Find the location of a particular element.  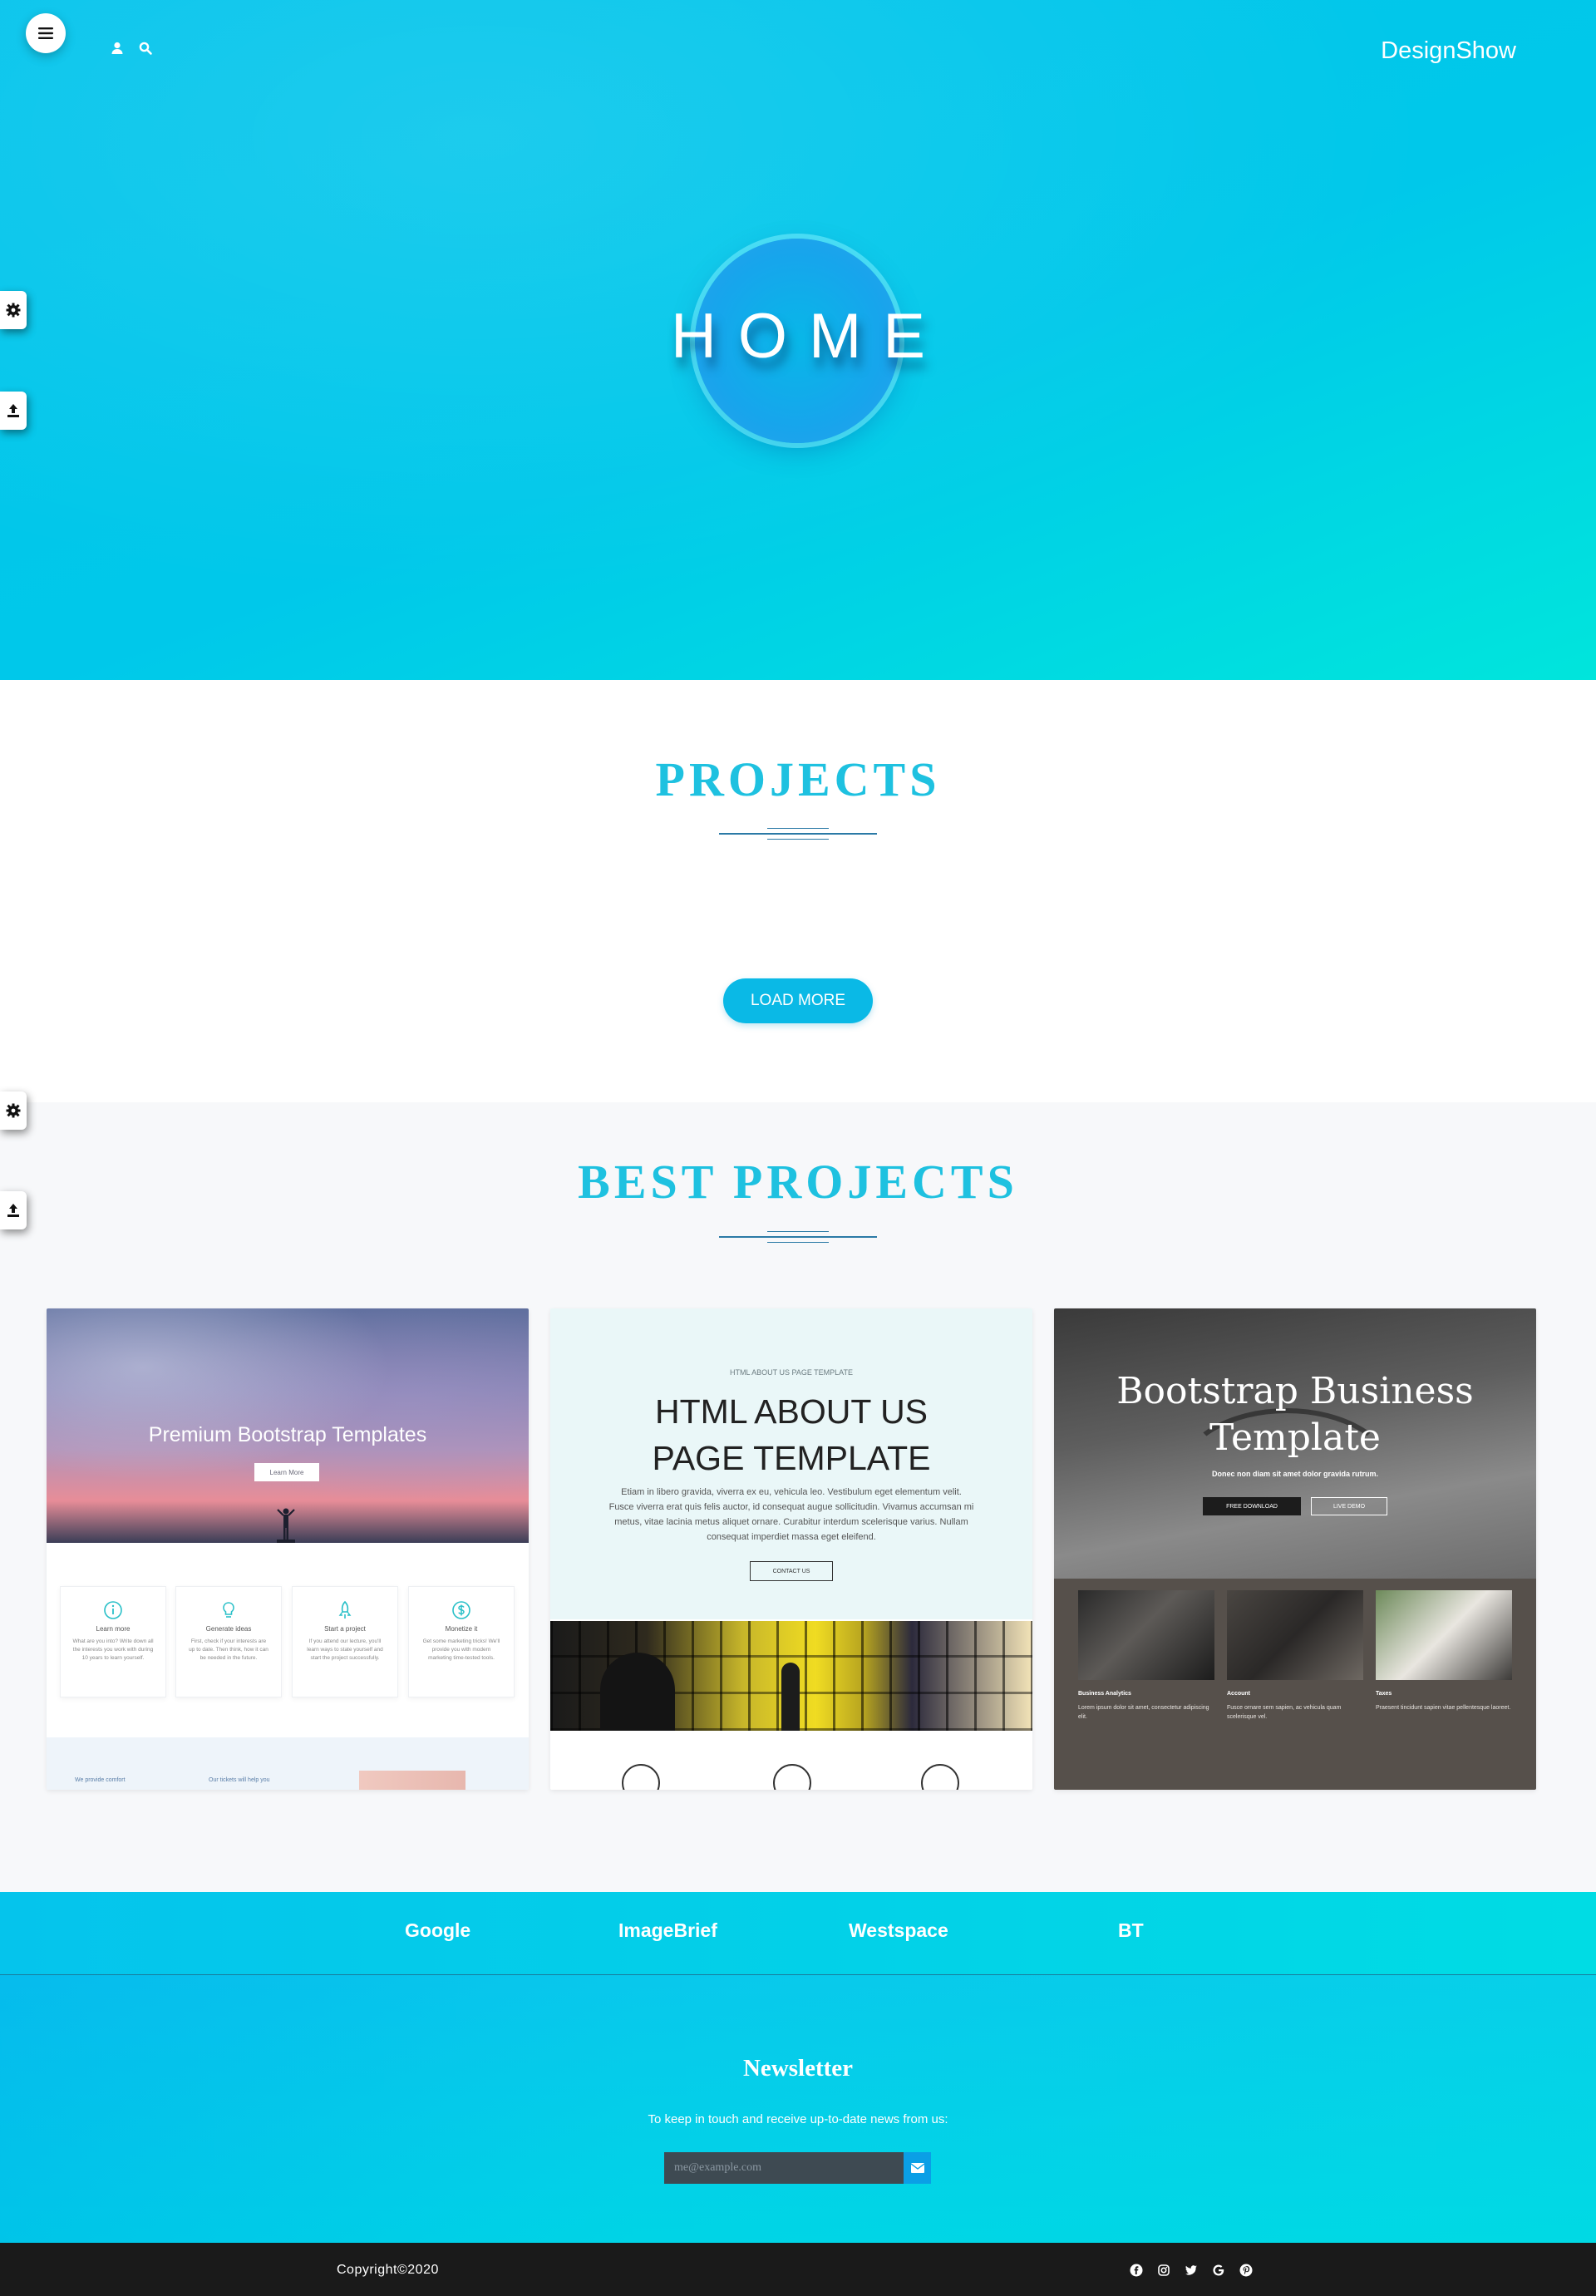

preview-text: We provide comfort is located at coordinates (100, 1780).